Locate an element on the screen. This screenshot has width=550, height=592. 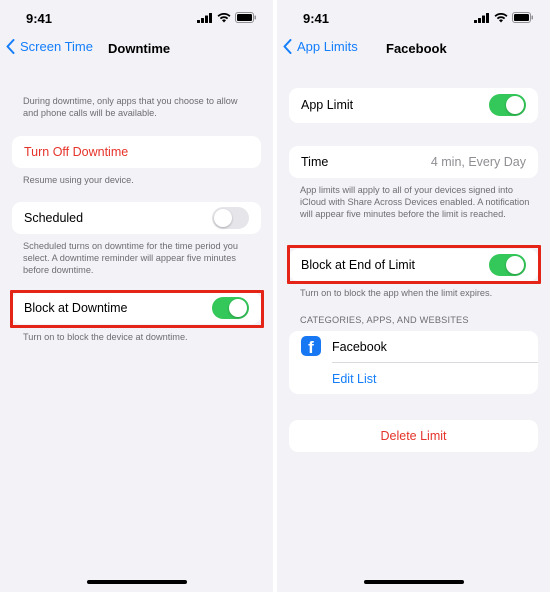
back-button: App Limits is located at coordinates (320, 46).